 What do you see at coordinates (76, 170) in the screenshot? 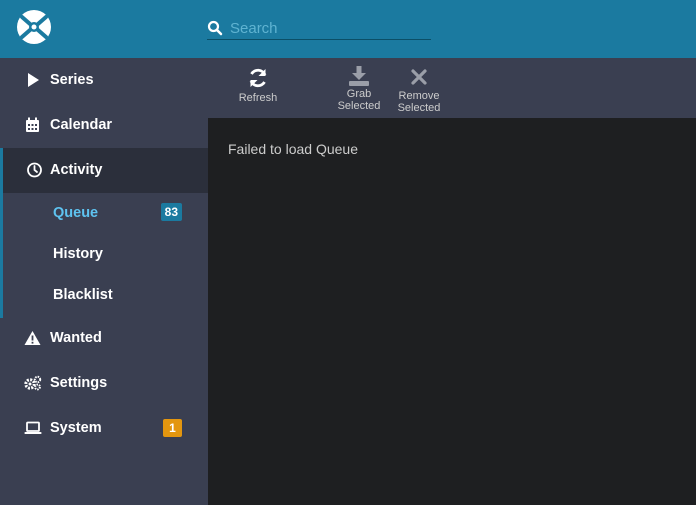
I see `sidebar-item-label: Activity` at bounding box center [76, 170].